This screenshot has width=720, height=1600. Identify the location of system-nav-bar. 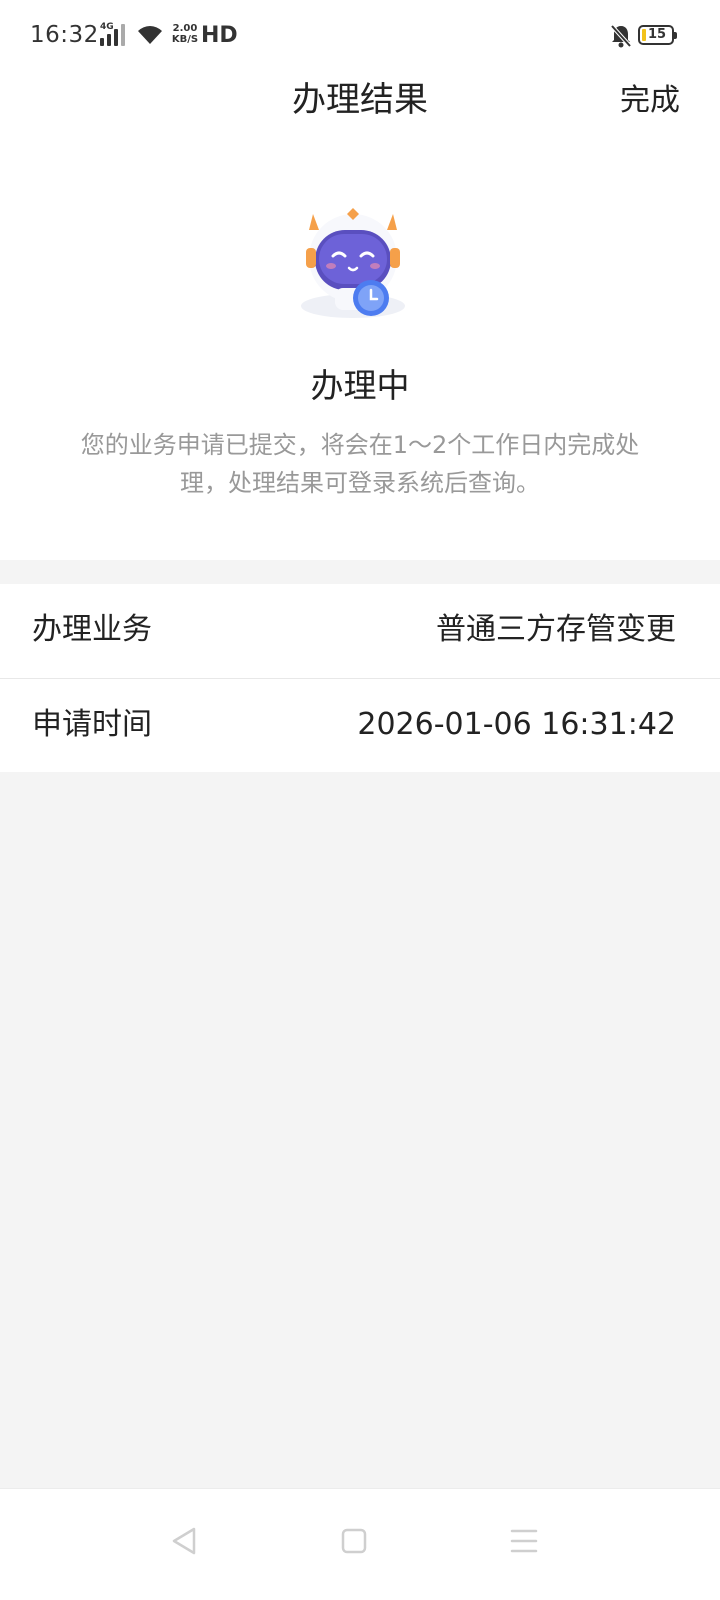
(360, 1544).